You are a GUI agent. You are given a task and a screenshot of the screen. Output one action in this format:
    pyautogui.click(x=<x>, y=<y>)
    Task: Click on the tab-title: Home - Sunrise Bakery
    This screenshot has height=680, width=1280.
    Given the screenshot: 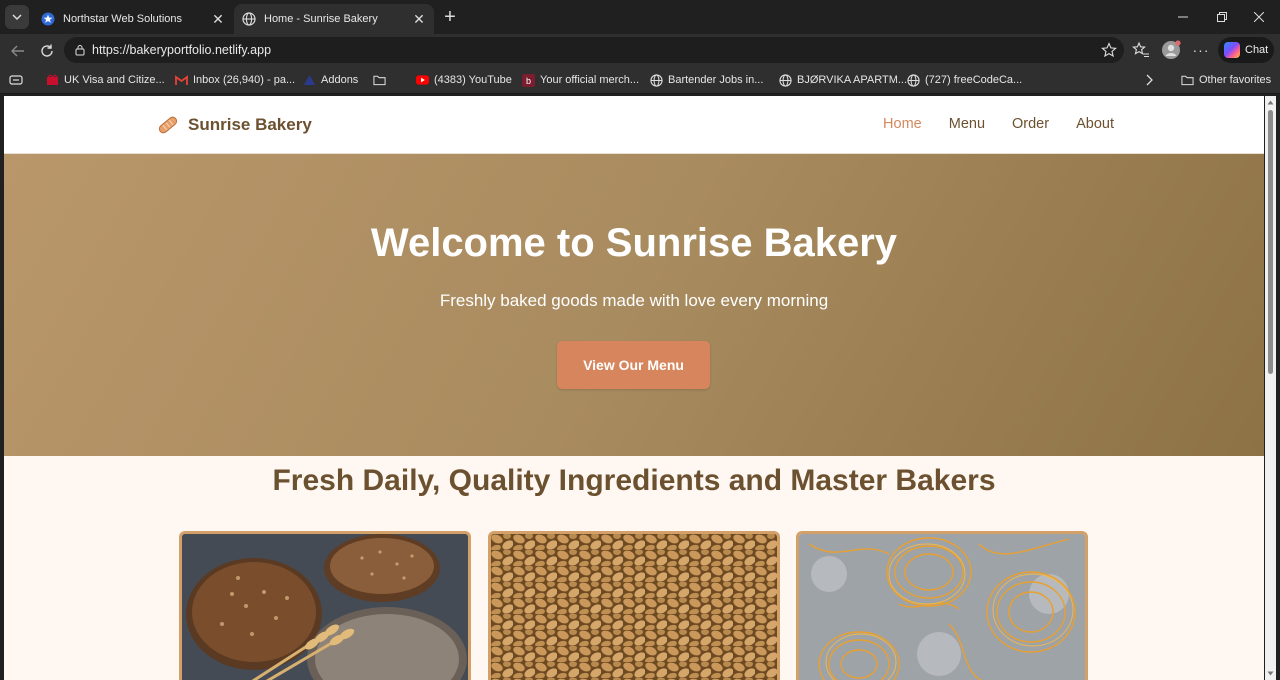 What is the action you would take?
    pyautogui.click(x=321, y=19)
    